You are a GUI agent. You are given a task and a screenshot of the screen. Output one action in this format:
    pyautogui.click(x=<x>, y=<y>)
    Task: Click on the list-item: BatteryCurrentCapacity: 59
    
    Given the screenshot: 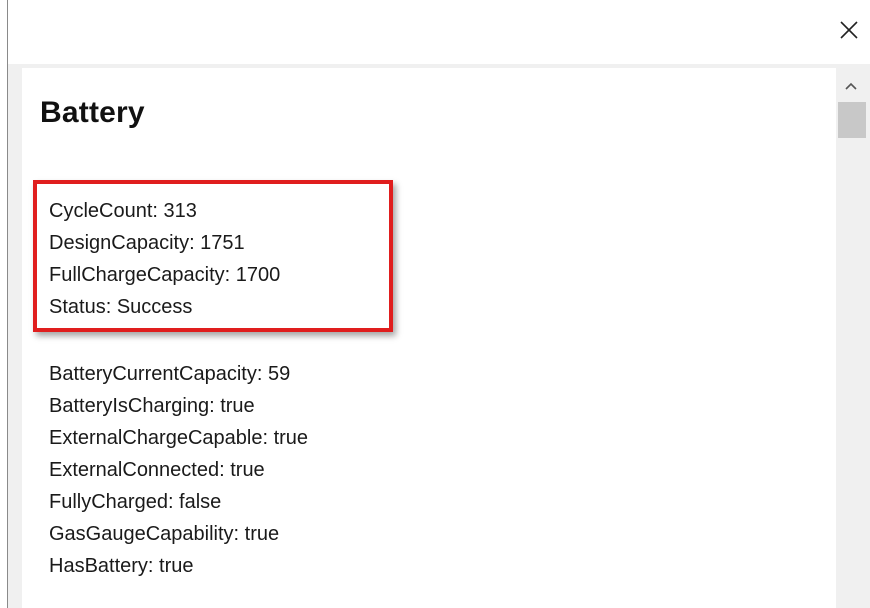 What is the action you would take?
    pyautogui.click(x=170, y=374)
    